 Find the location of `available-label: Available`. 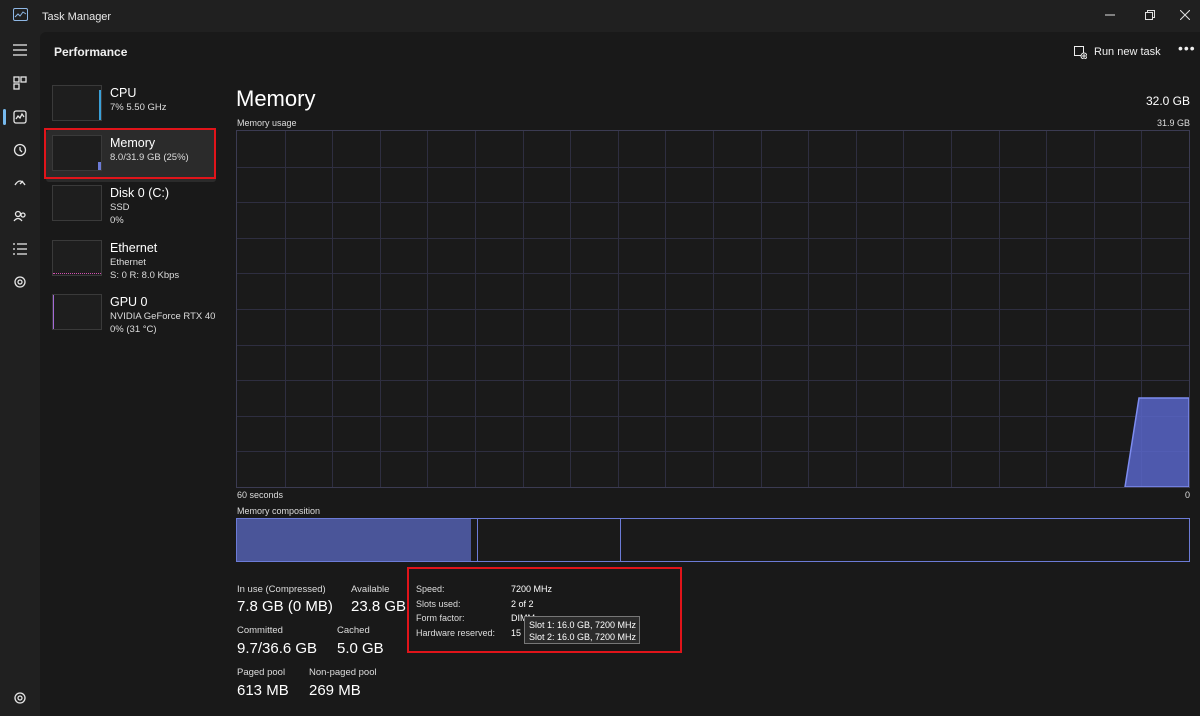

available-label: Available is located at coordinates (370, 589).